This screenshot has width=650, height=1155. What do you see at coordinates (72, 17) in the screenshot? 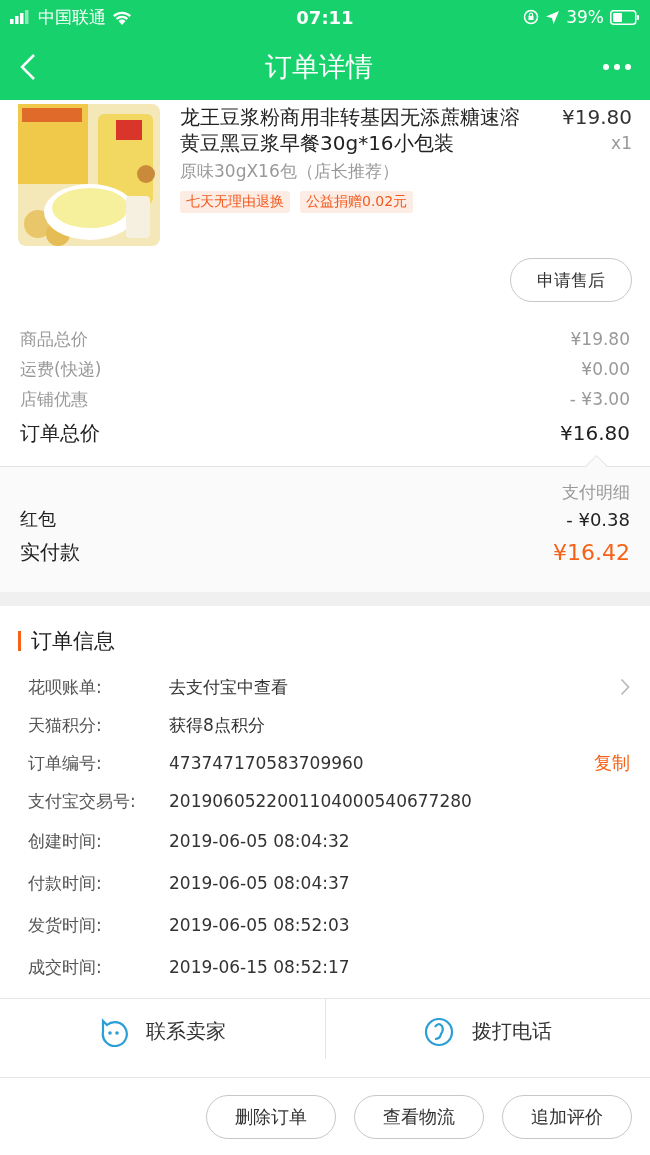
I see `carrier-name: 中国联通` at bounding box center [72, 17].